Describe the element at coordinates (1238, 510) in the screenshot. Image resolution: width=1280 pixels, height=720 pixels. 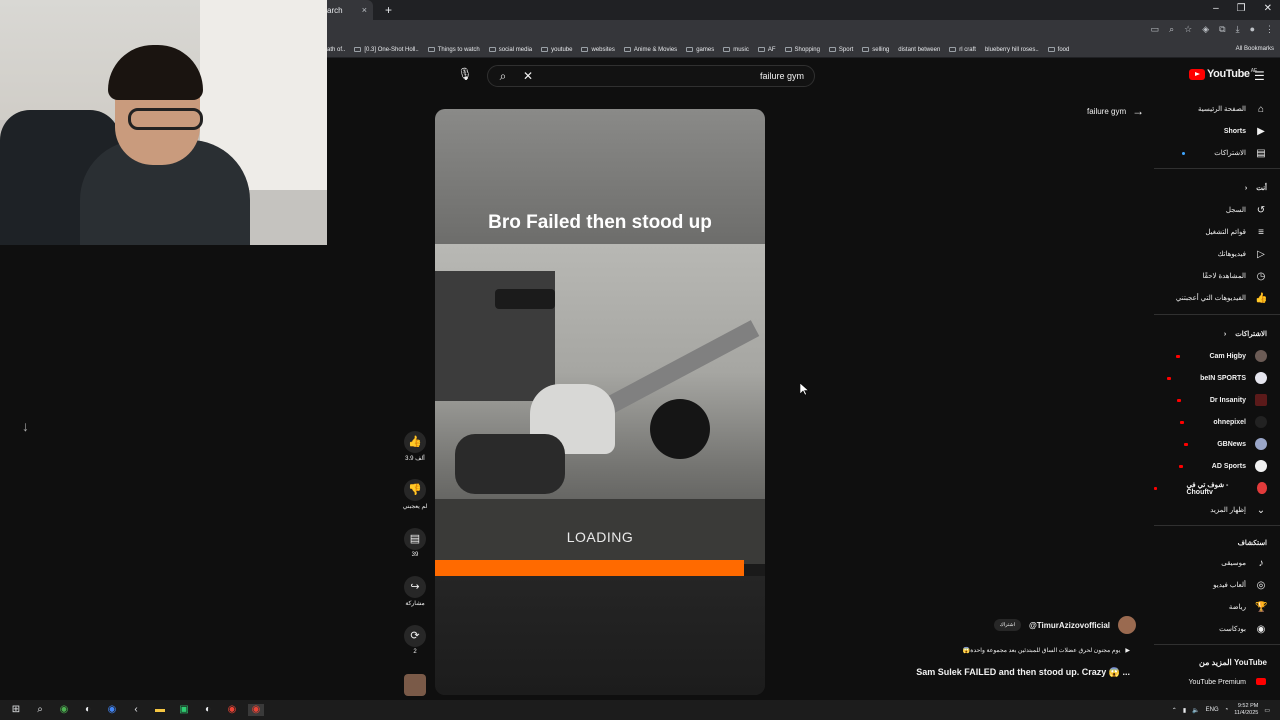
I see `sidebar-show-more: إظهار المزيد ⌄` at that location.